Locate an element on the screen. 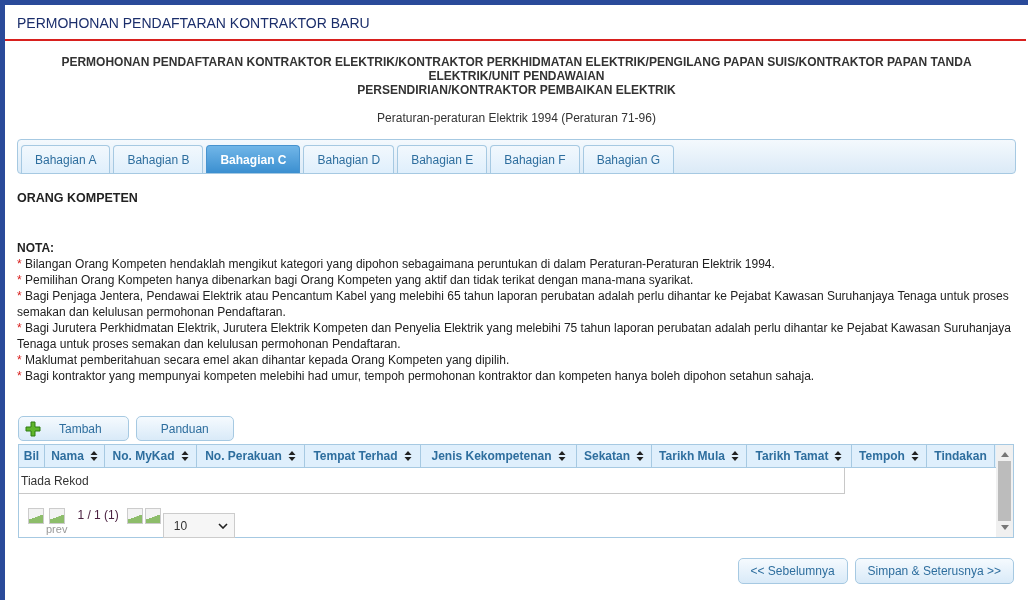 Image resolution: width=1028 pixels, height=600 pixels. section-tab: Bahagian G is located at coordinates (628, 159).